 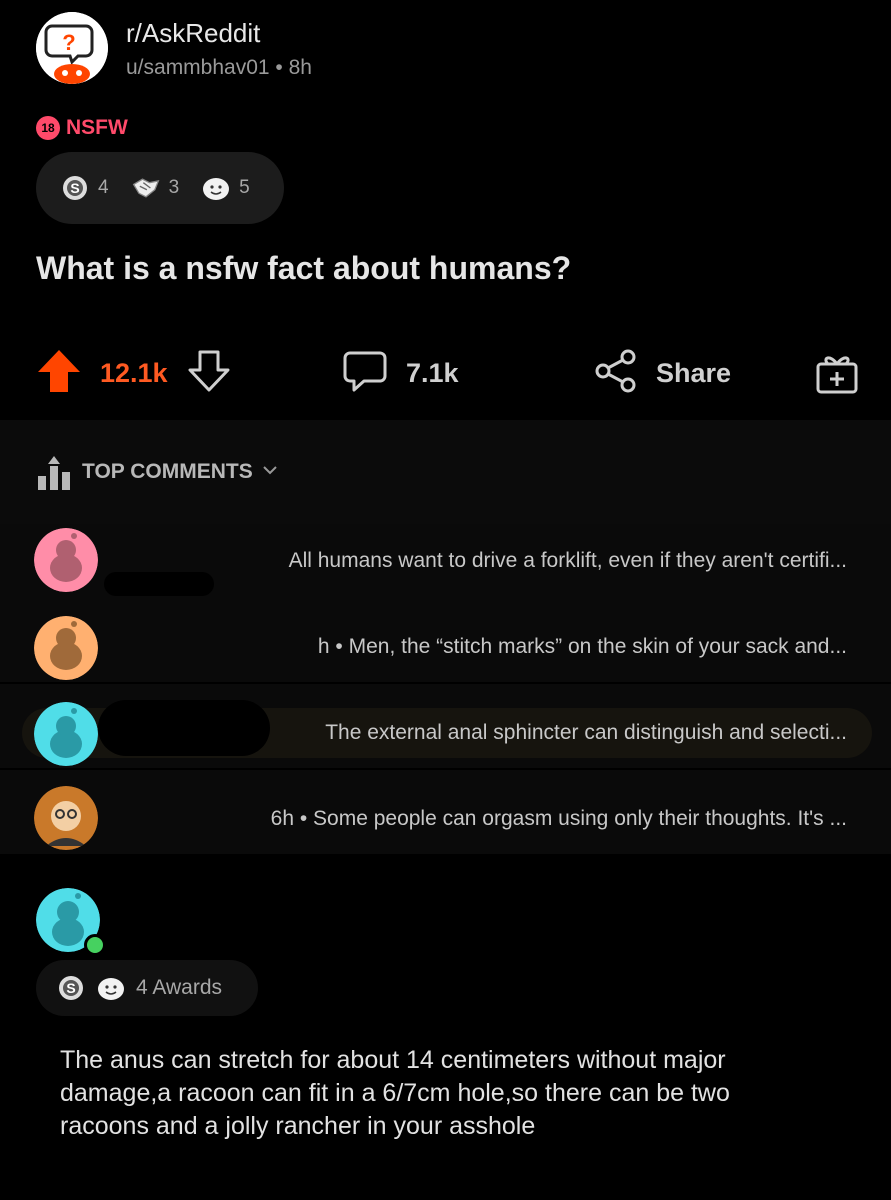 What do you see at coordinates (270, 472) in the screenshot?
I see `chevron-down-icon` at bounding box center [270, 472].